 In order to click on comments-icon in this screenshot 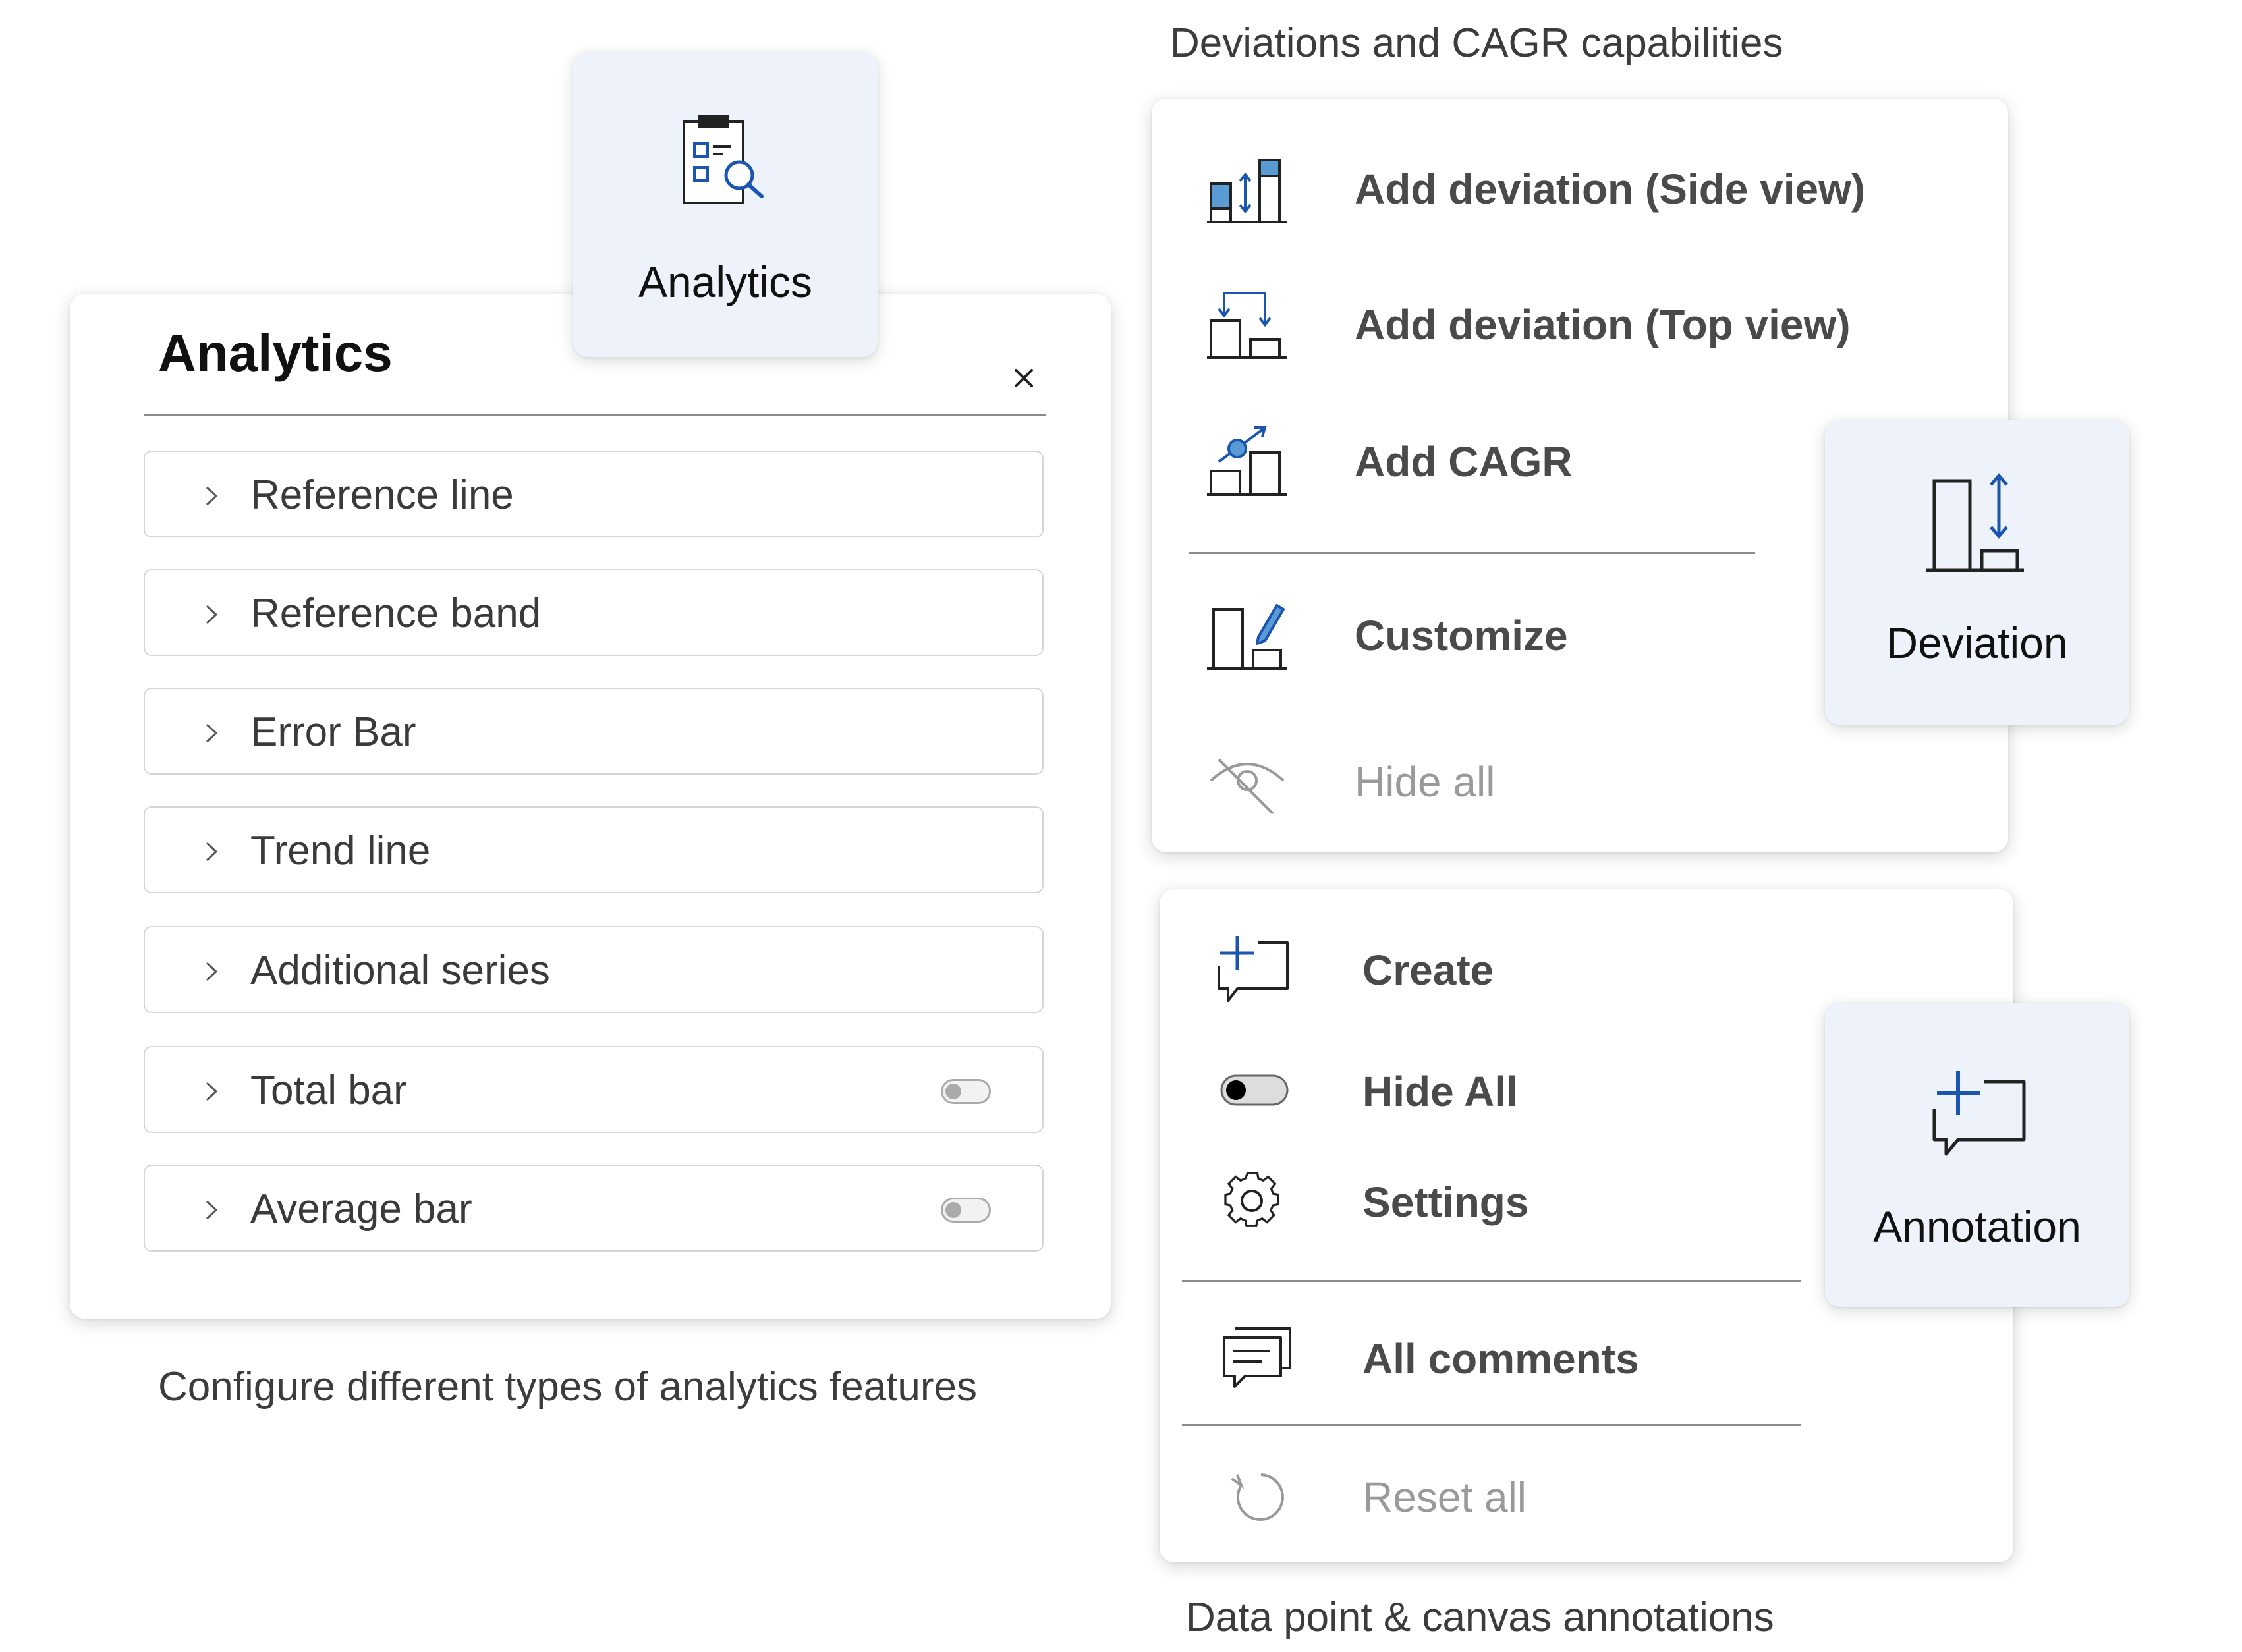, I will do `click(1257, 1357)`.